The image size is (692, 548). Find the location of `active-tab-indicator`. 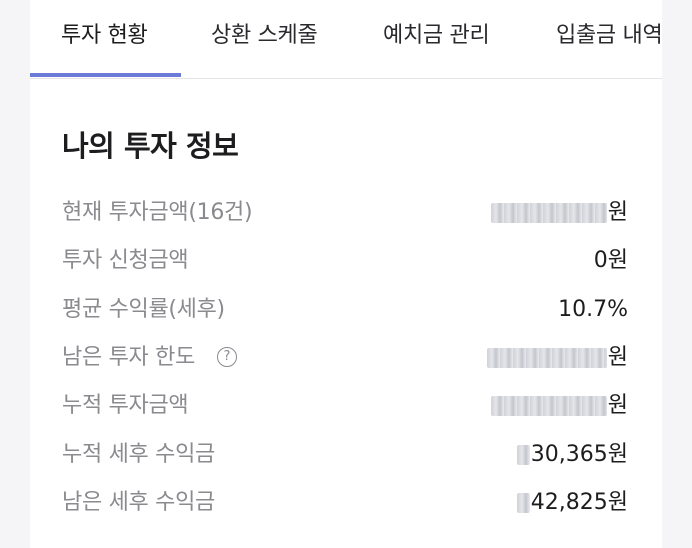

active-tab-indicator is located at coordinates (105, 75).